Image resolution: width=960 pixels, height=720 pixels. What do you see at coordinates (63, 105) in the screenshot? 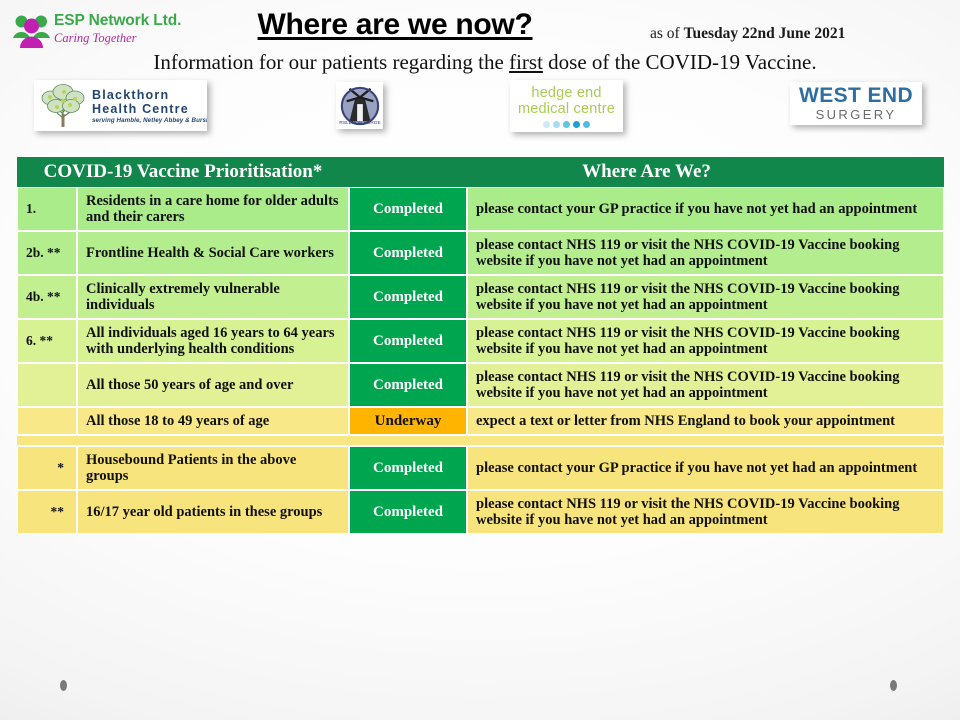
I see `tree-icon` at bounding box center [63, 105].